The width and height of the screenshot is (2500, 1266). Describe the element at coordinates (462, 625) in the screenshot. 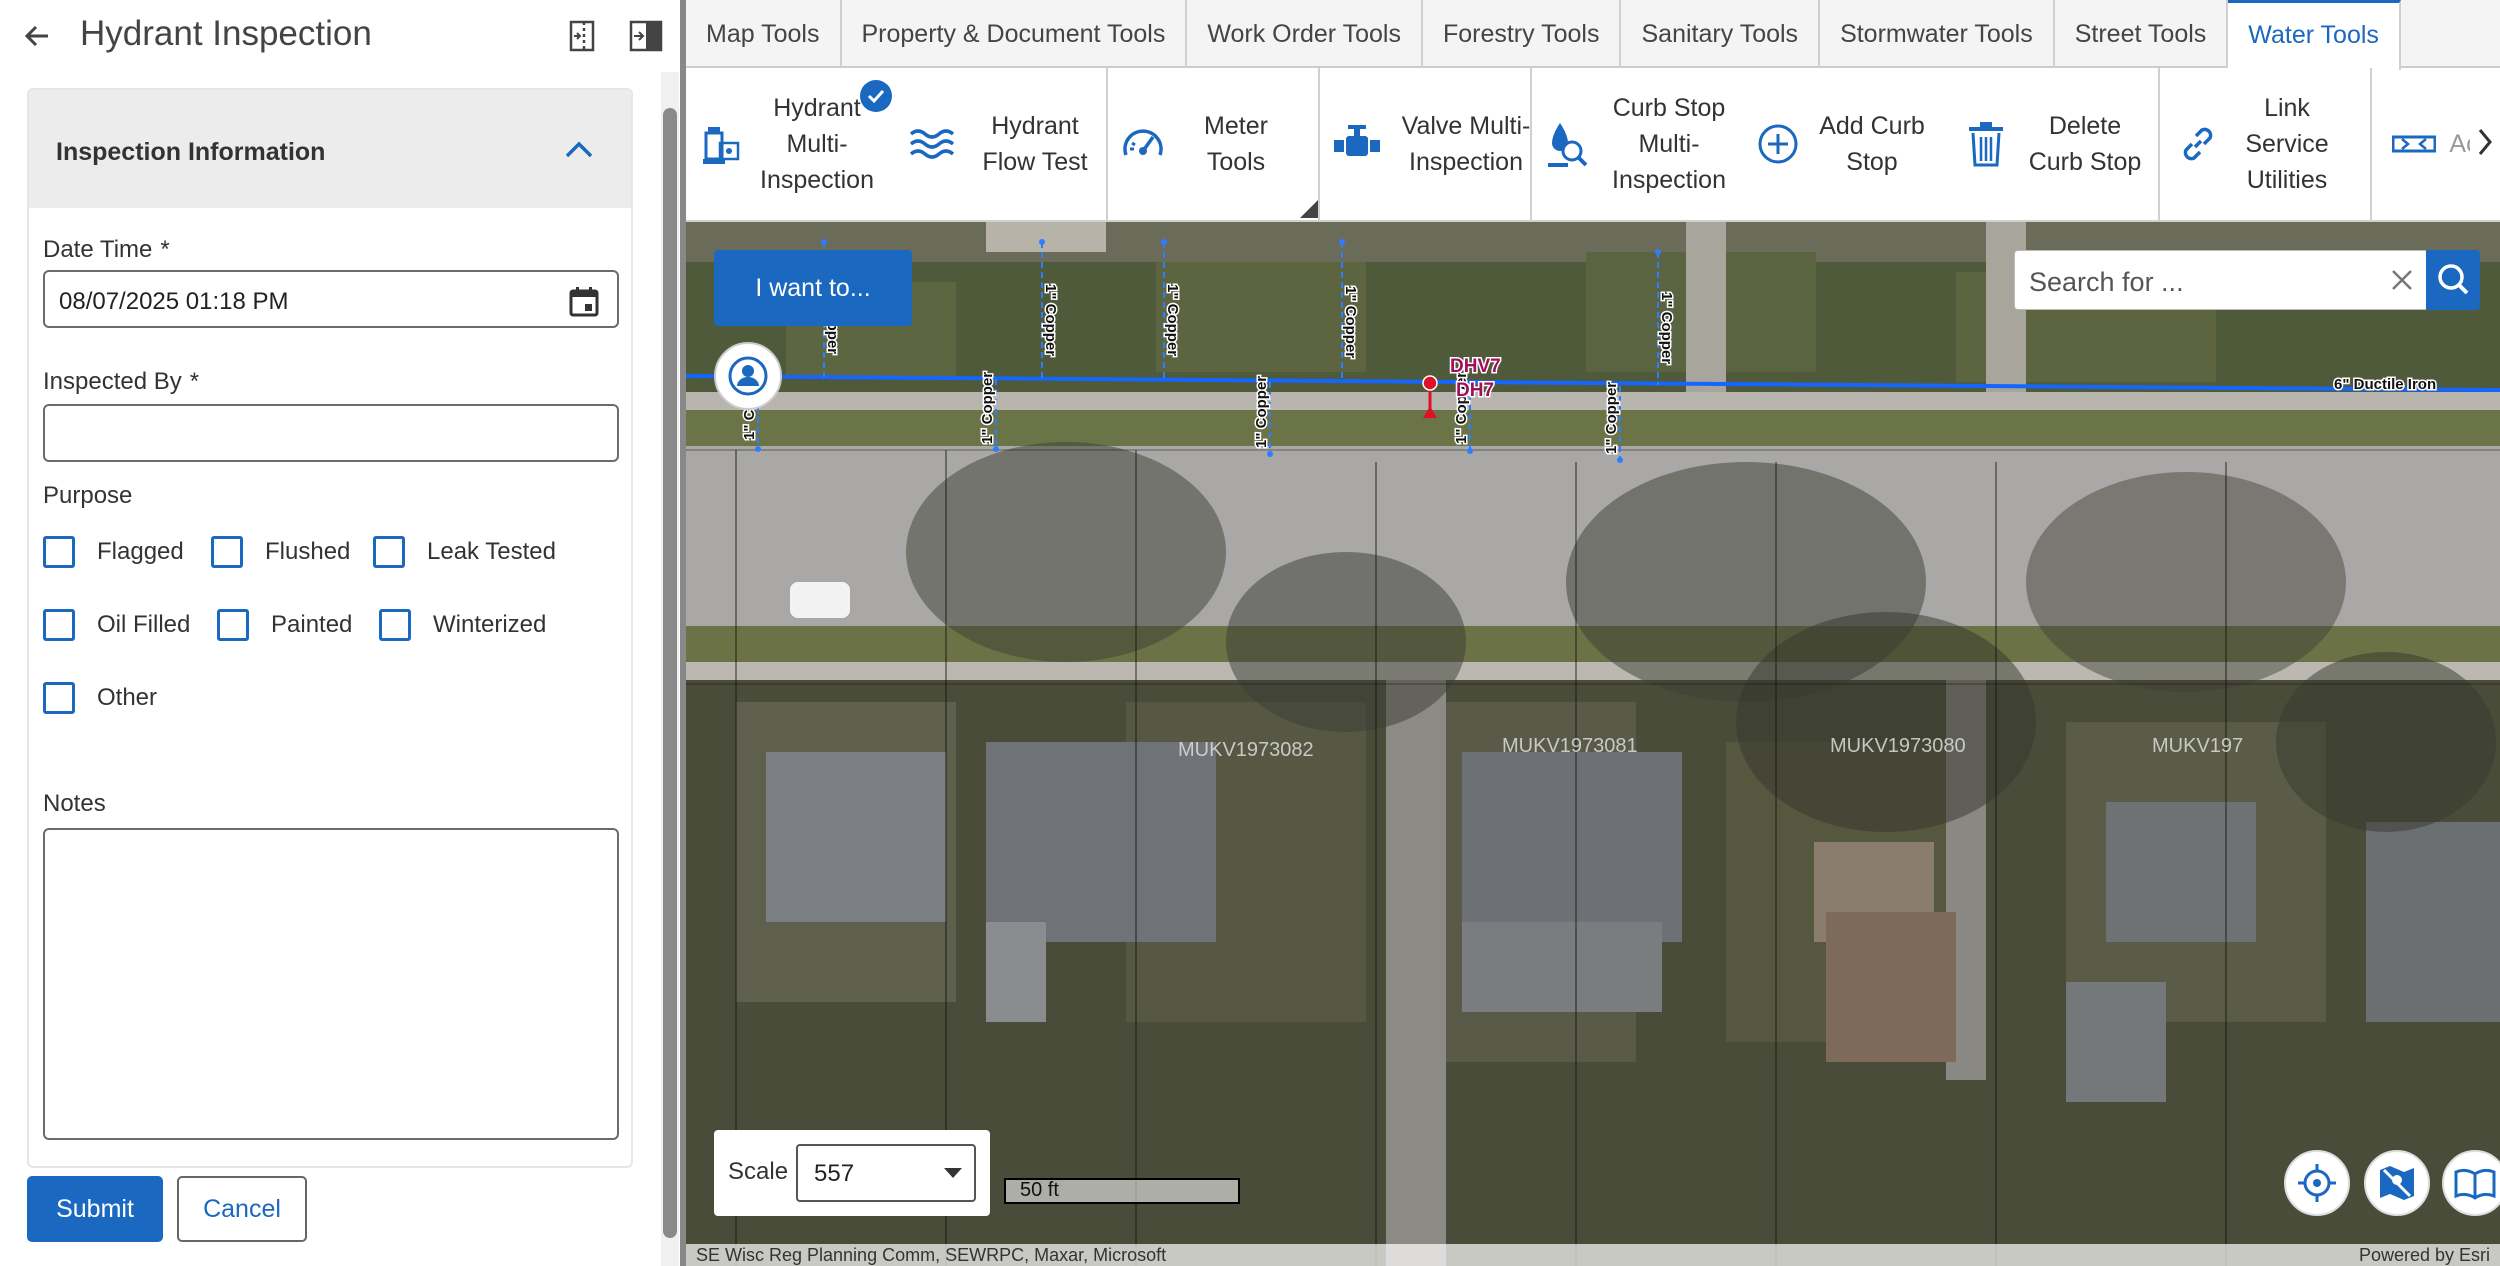

I see `checkbox-winterized: Winterized` at that location.